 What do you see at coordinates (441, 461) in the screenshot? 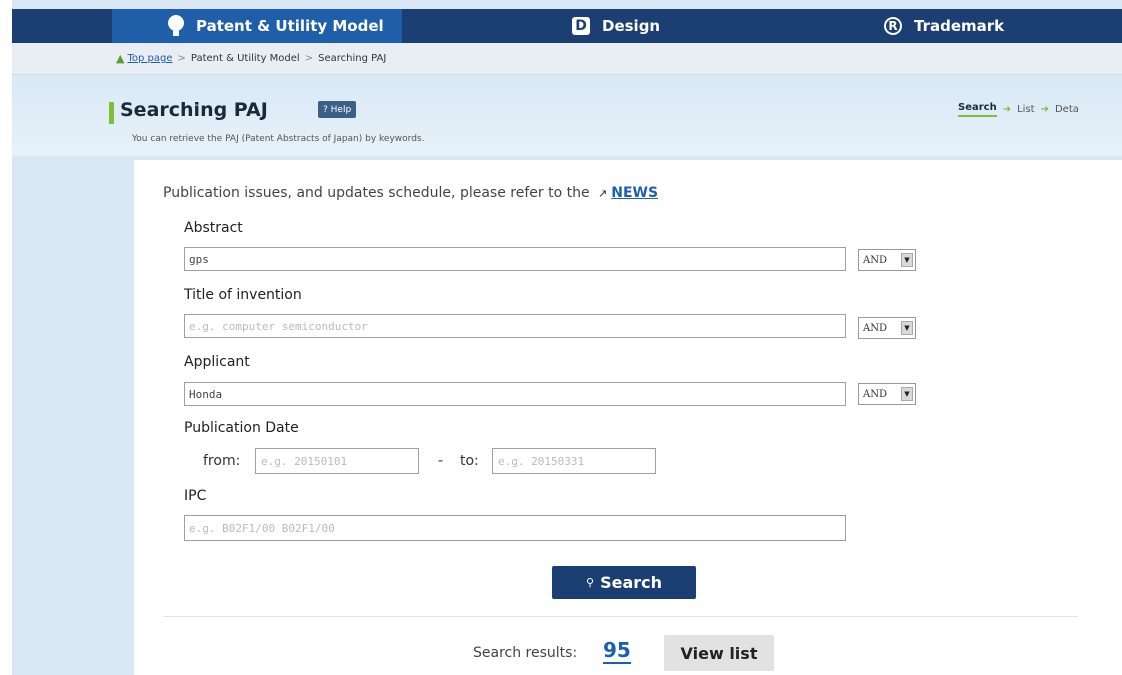
I see `date-dash: -` at bounding box center [441, 461].